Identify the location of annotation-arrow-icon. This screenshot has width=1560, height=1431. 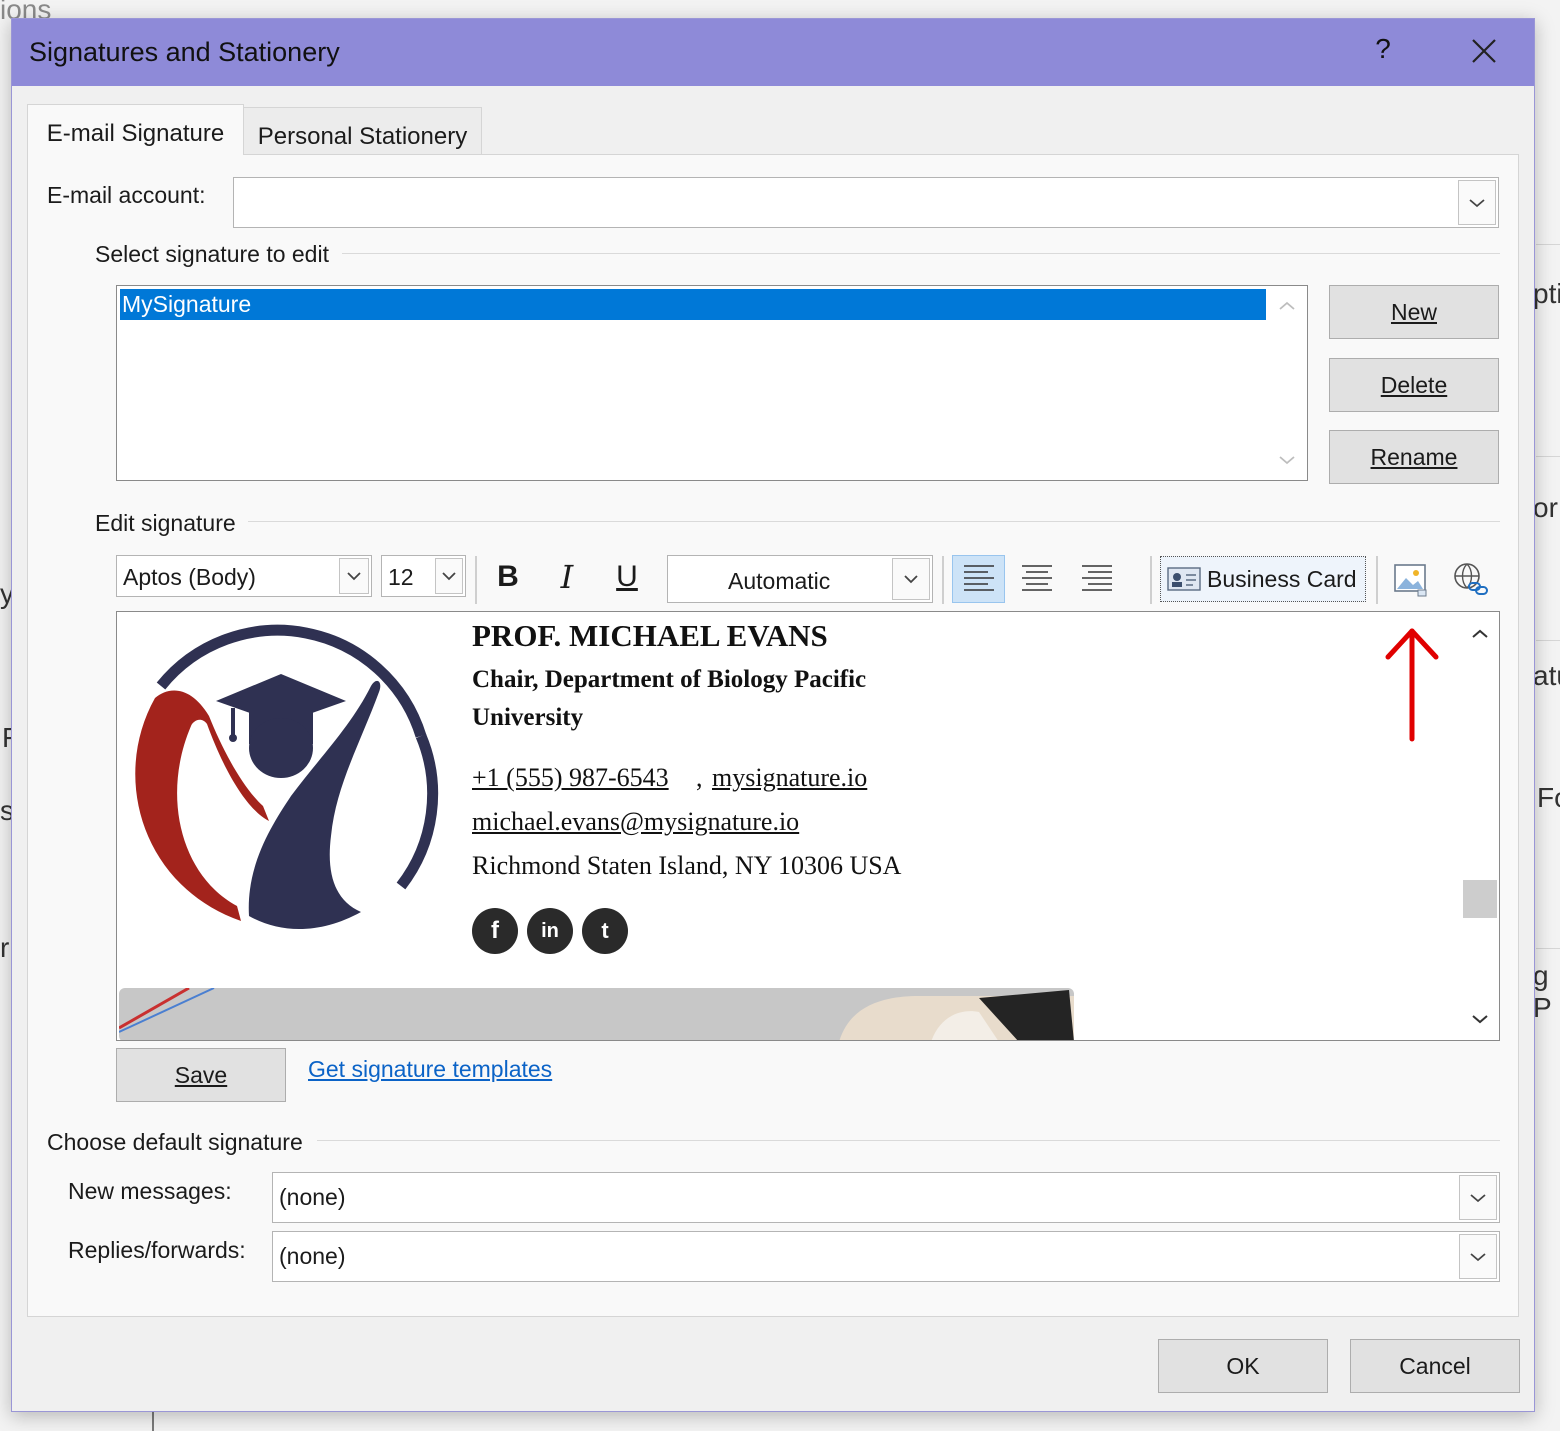
(1412, 685).